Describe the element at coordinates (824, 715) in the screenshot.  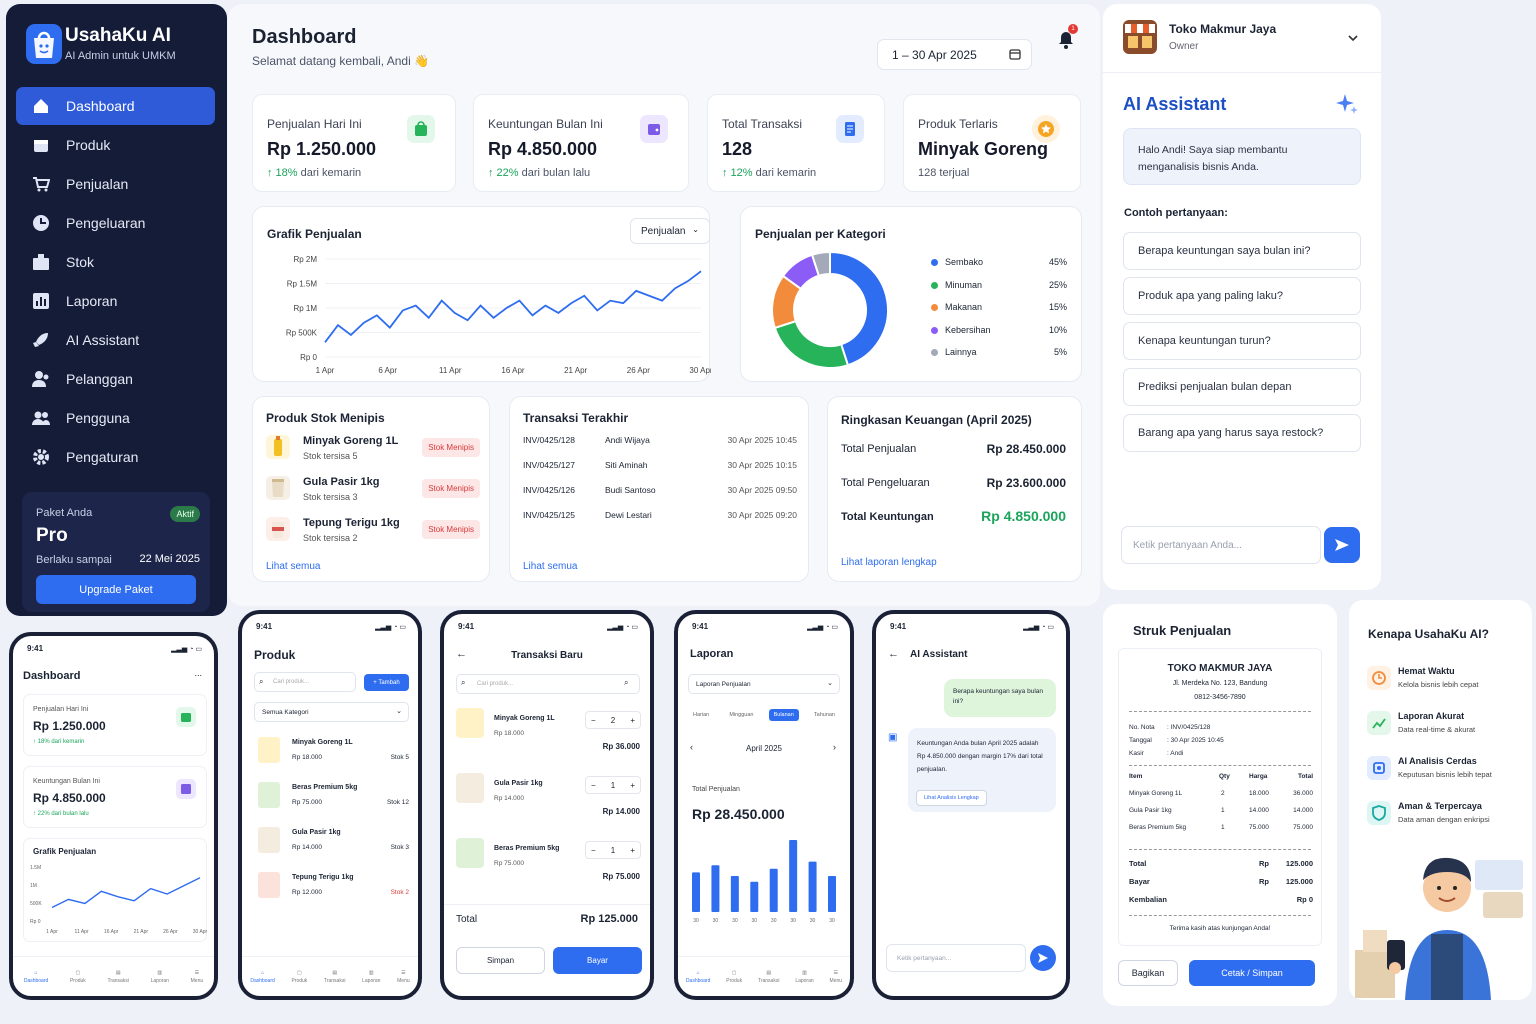
I see `tab-tahunan: Tahunan` at that location.